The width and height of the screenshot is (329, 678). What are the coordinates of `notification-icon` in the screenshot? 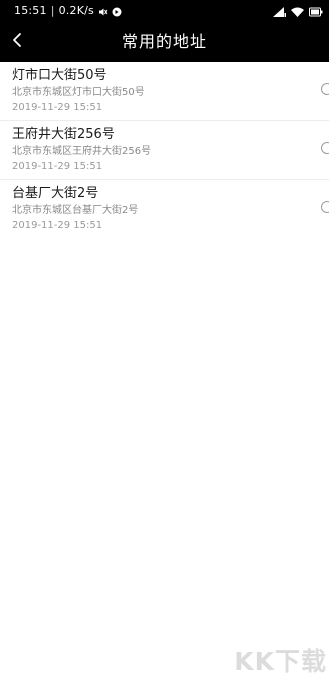 It's located at (117, 11).